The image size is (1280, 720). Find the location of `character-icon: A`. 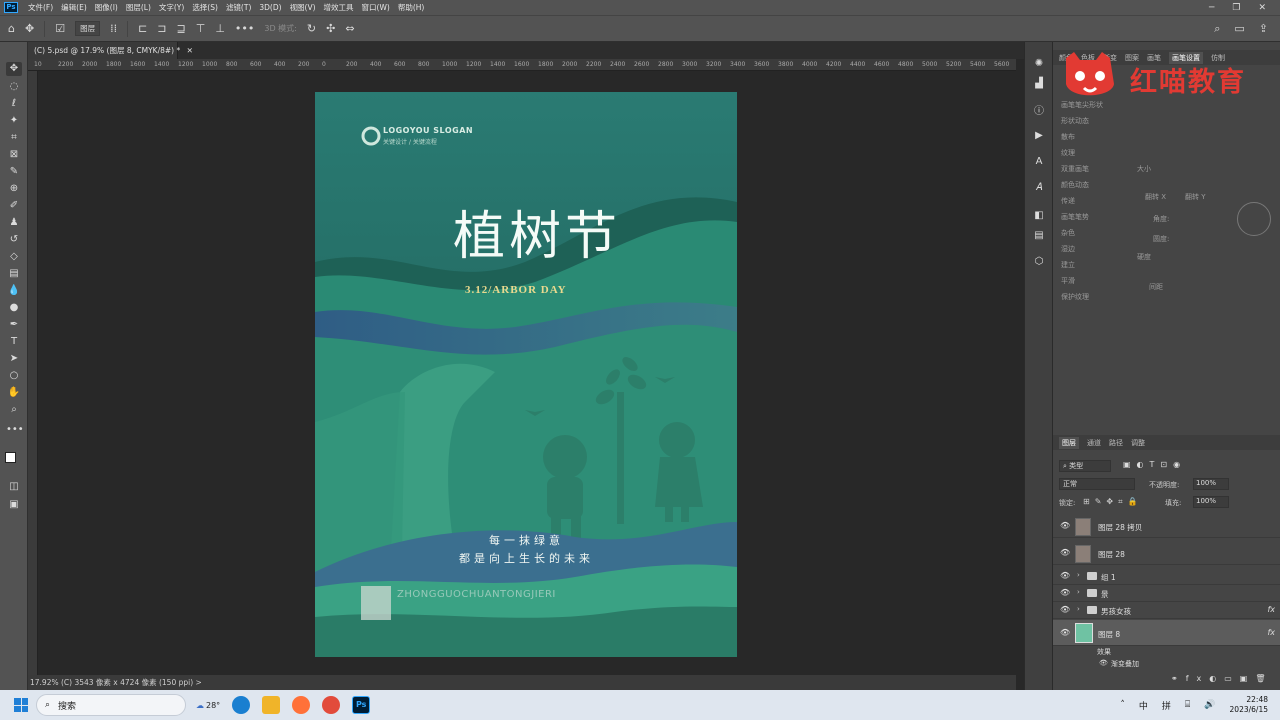

character-icon: A is located at coordinates (1039, 163).